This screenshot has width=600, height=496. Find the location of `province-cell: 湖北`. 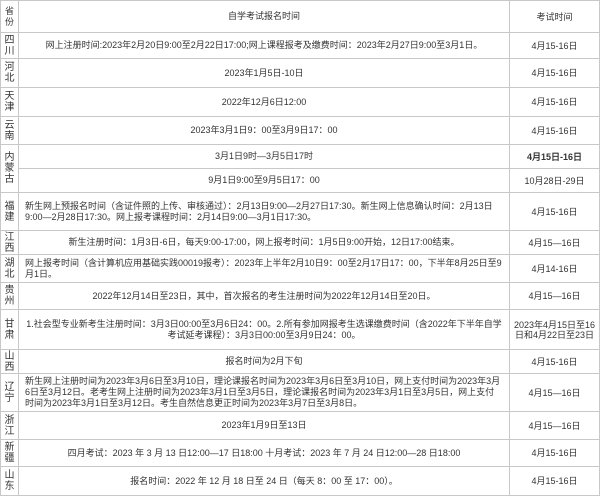

province-cell: 湖北 is located at coordinates (9, 268).